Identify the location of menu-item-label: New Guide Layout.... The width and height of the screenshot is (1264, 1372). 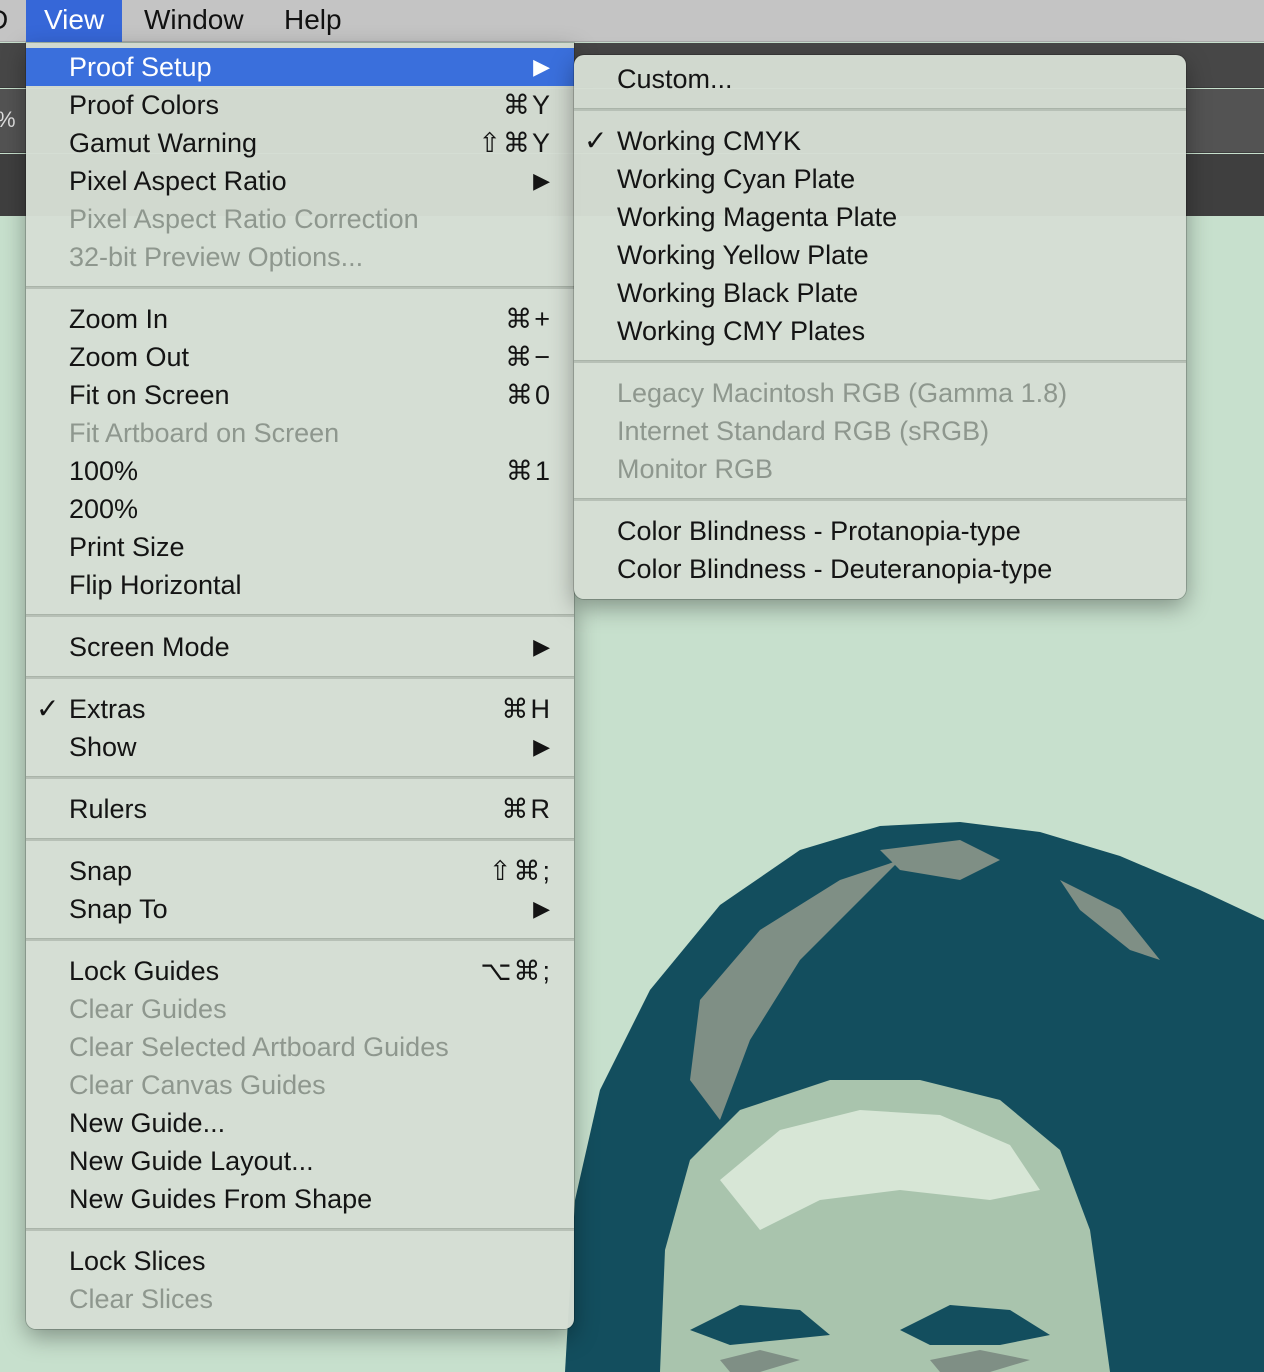
(191, 1161).